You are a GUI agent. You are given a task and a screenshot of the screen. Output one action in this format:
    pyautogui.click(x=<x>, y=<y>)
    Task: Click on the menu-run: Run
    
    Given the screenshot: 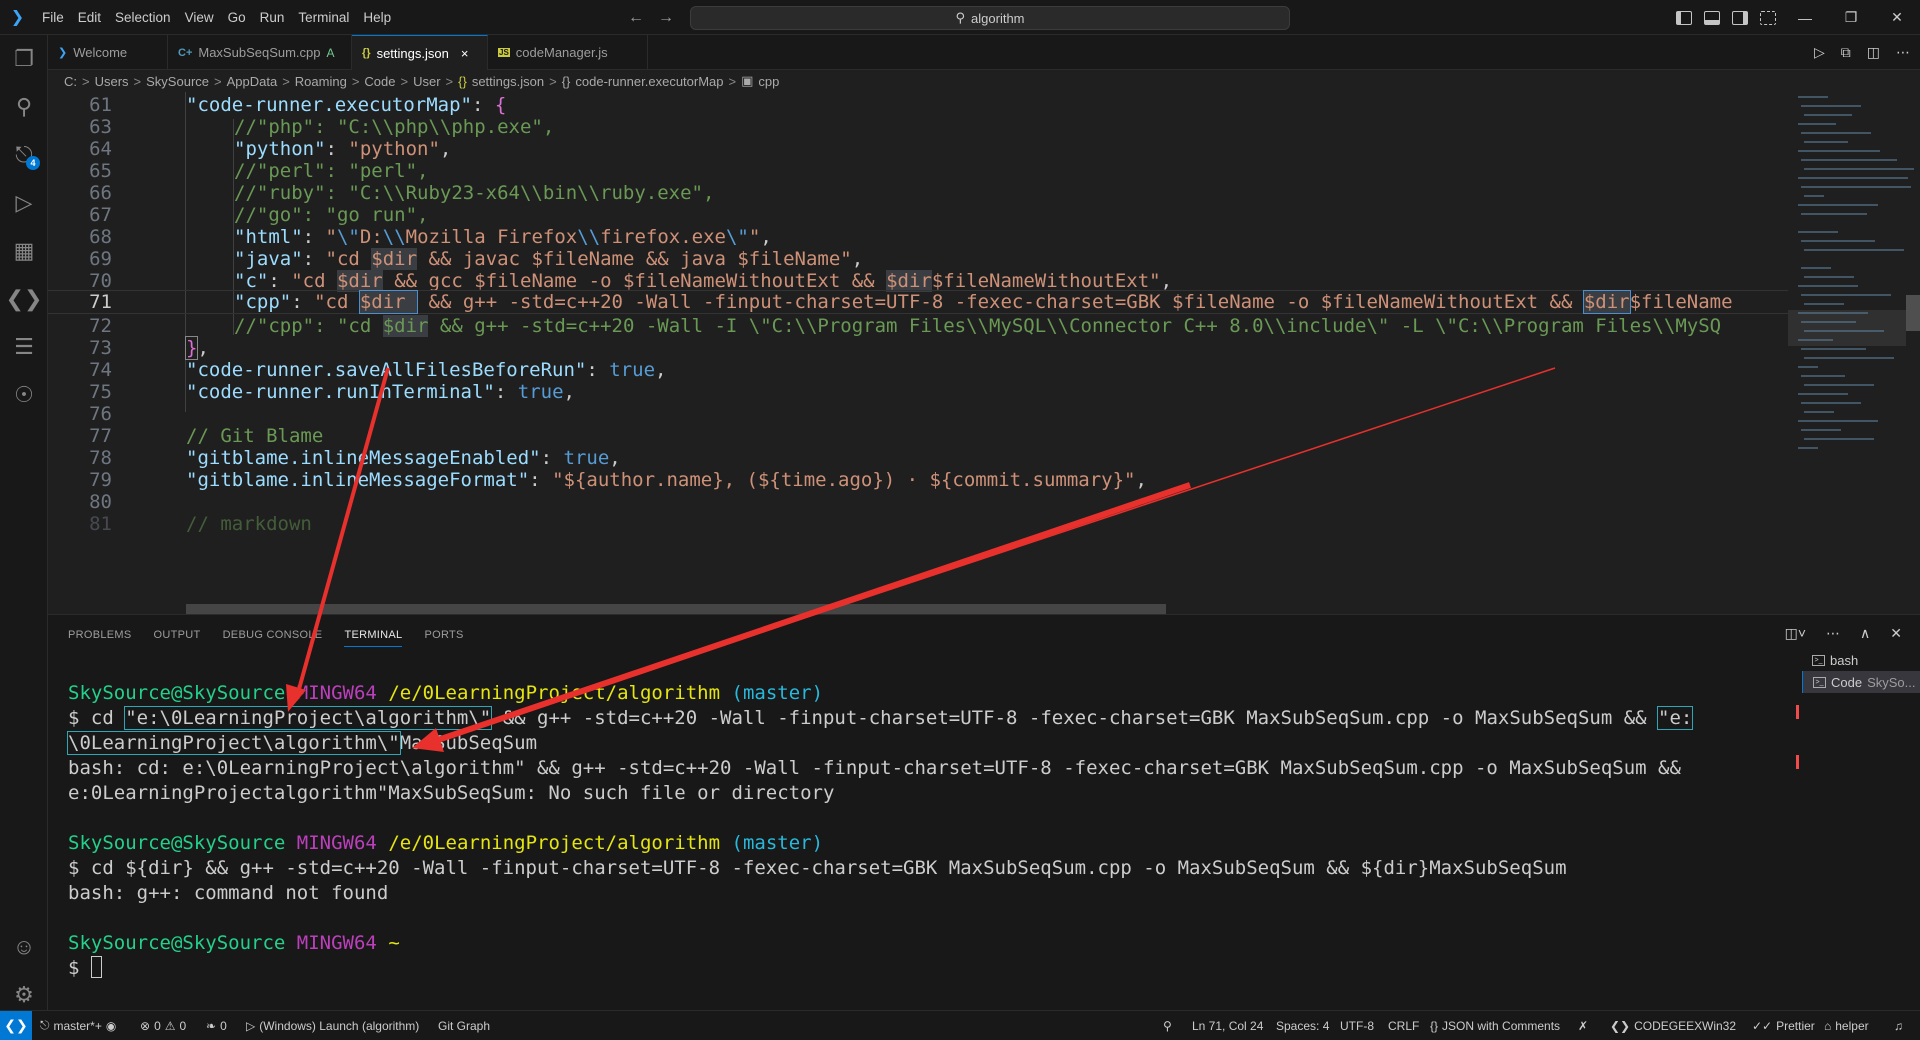 What is the action you would take?
    pyautogui.click(x=272, y=17)
    